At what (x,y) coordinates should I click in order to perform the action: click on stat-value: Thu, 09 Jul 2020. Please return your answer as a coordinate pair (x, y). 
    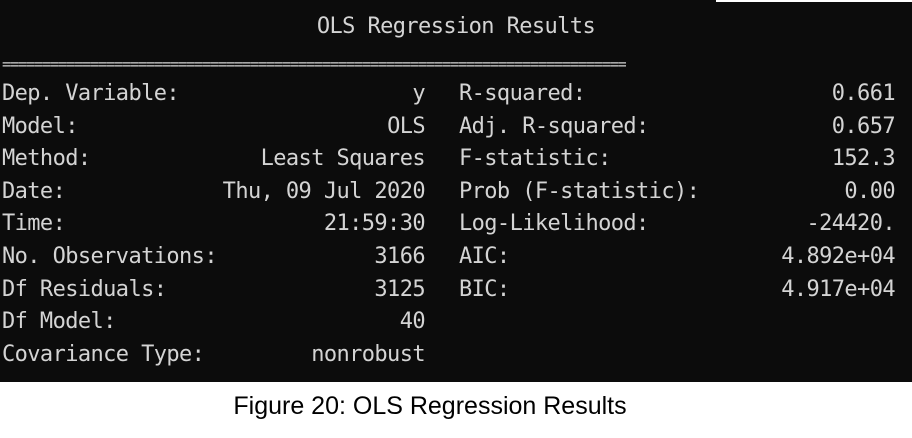
    Looking at the image, I should click on (324, 191).